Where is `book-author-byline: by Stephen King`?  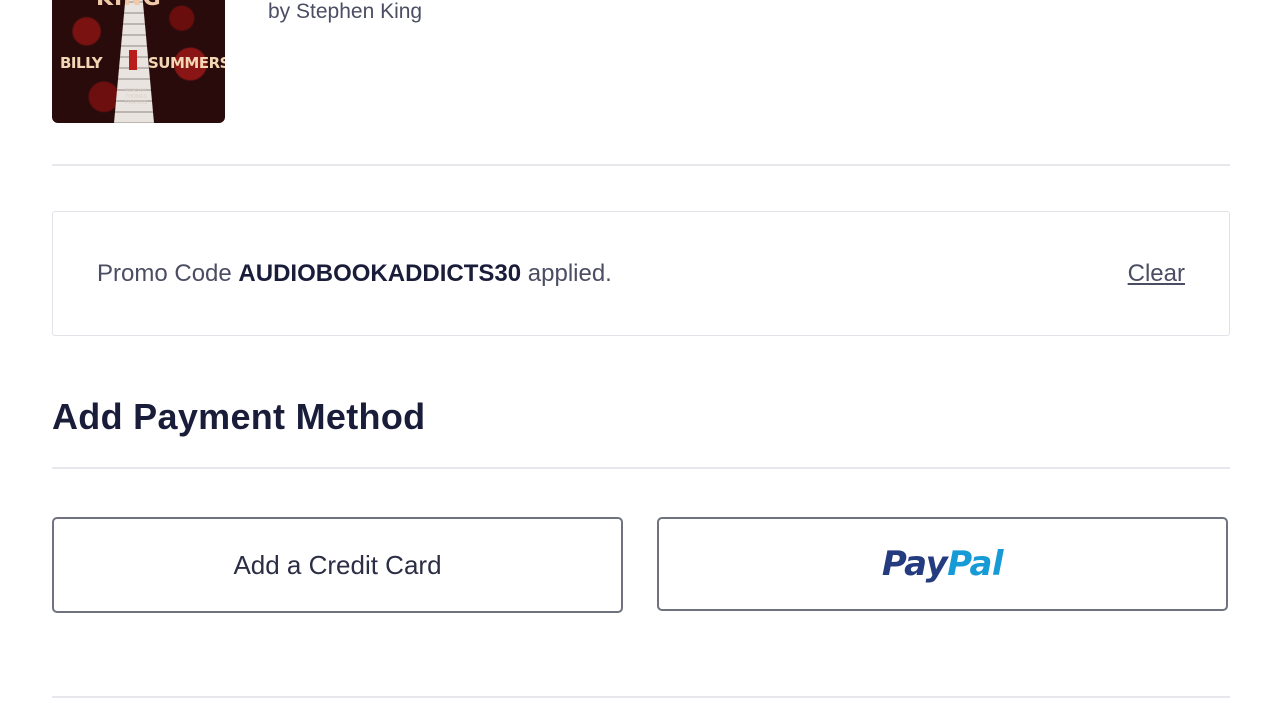
book-author-byline: by Stephen King is located at coordinates (345, 11).